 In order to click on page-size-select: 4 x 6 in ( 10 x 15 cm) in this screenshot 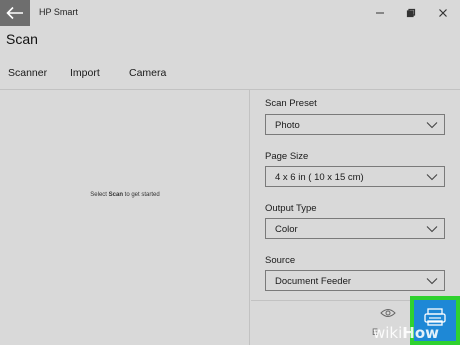, I will do `click(355, 176)`.